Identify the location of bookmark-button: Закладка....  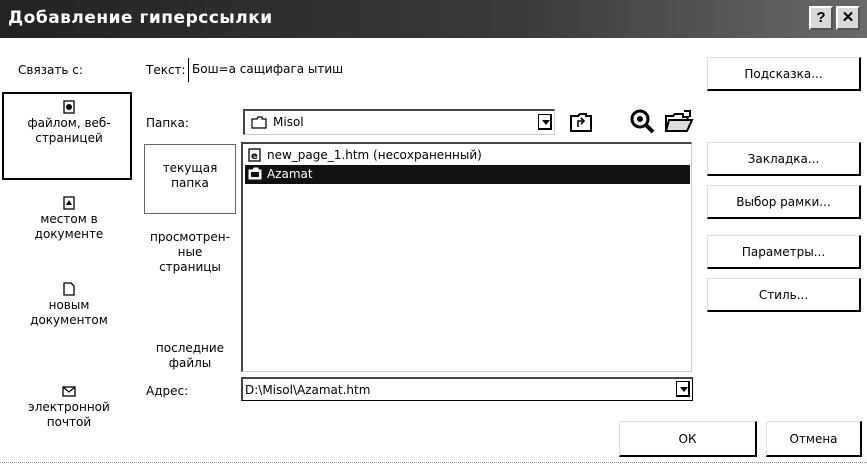
(784, 159).